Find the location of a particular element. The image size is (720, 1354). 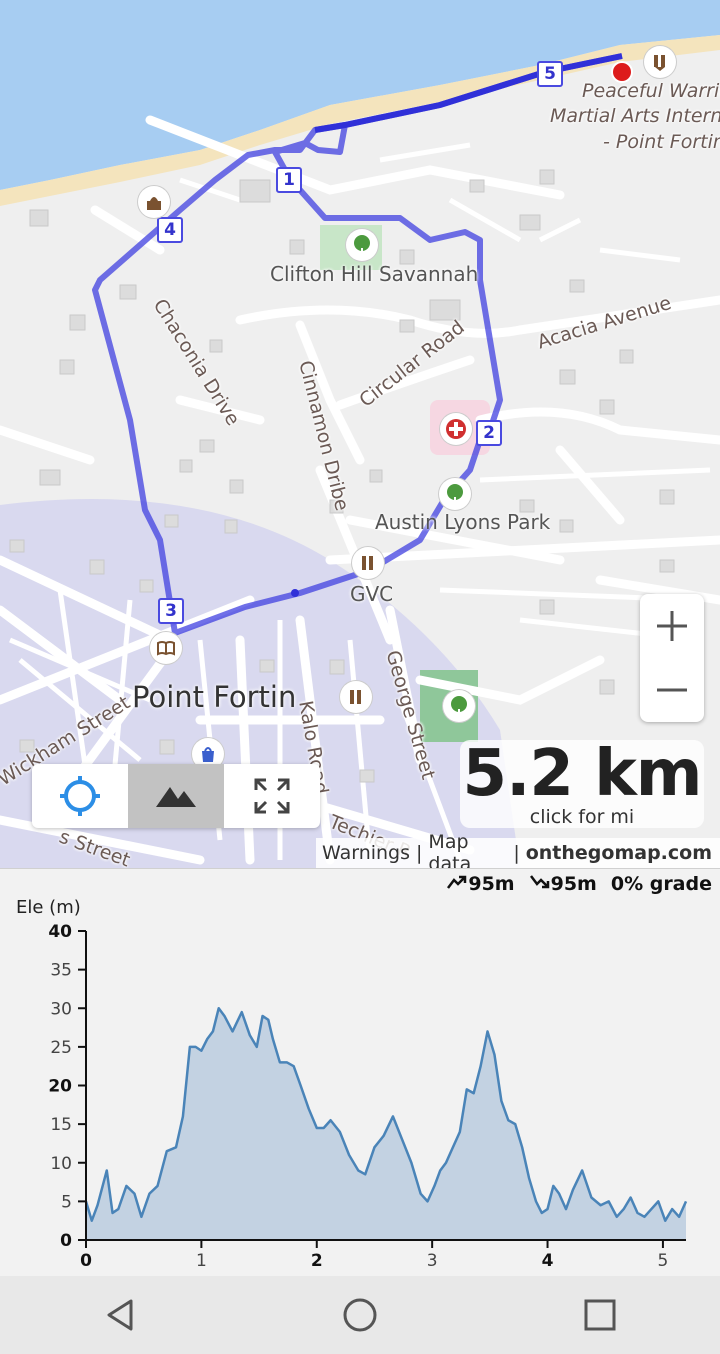

zoom-control is located at coordinates (672, 658).